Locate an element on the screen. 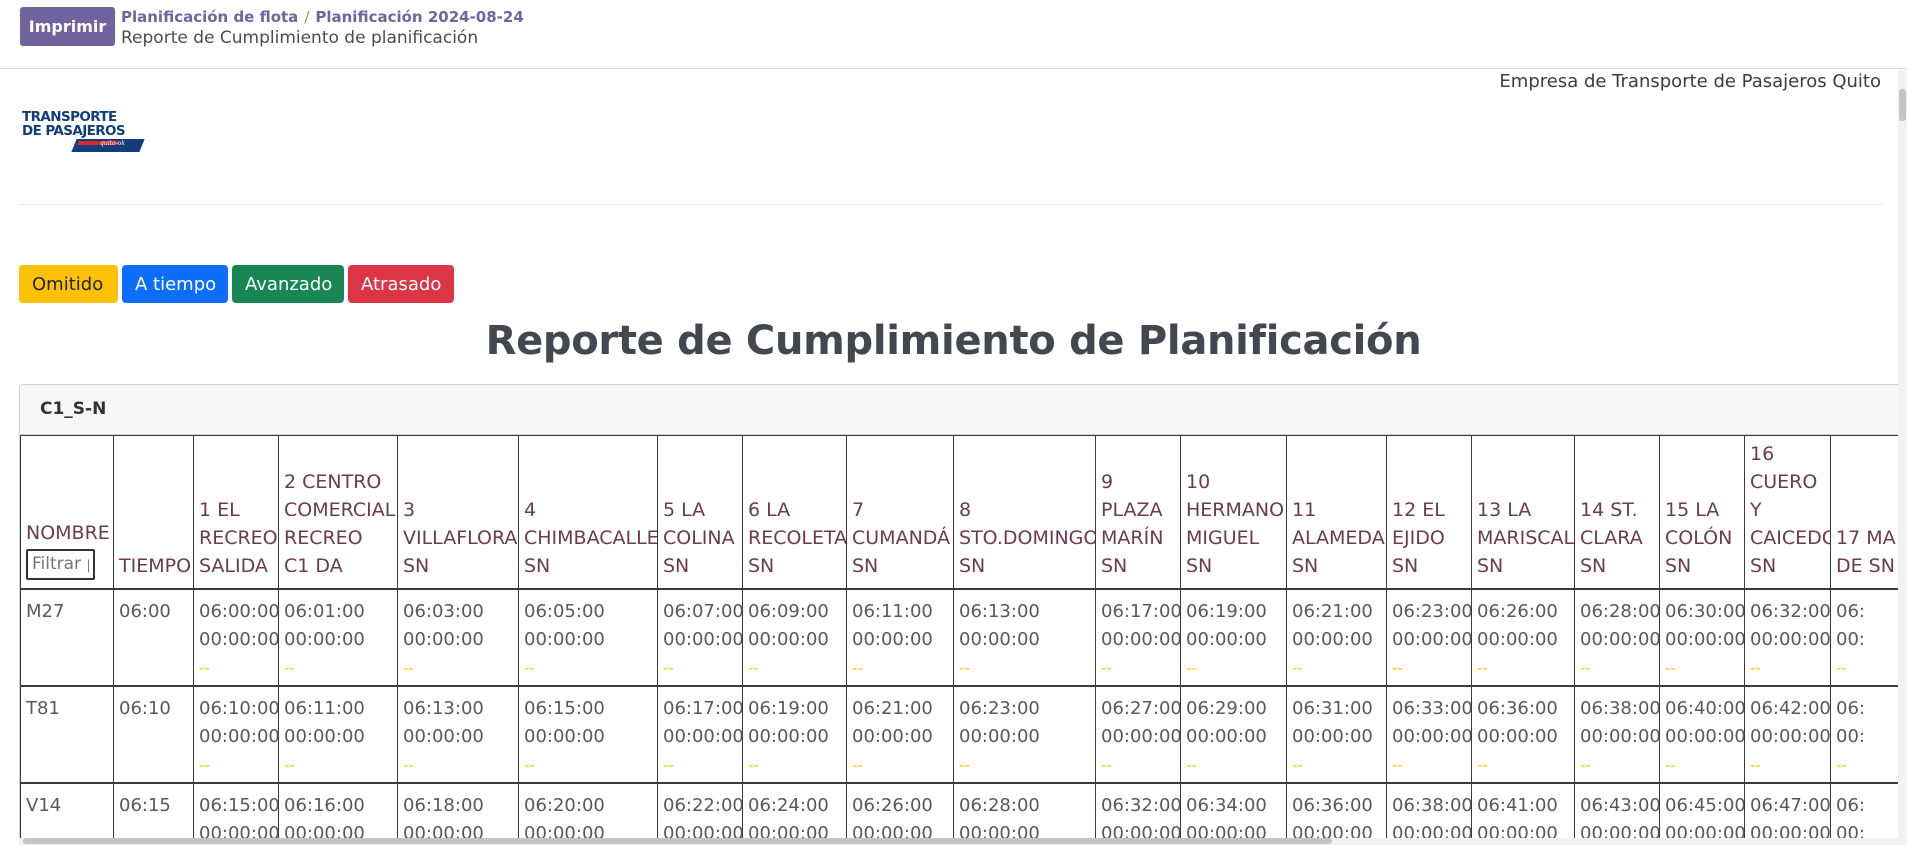 The image size is (1907, 845). column-header-stop: 14 ST. CLARA SN is located at coordinates (1617, 512).